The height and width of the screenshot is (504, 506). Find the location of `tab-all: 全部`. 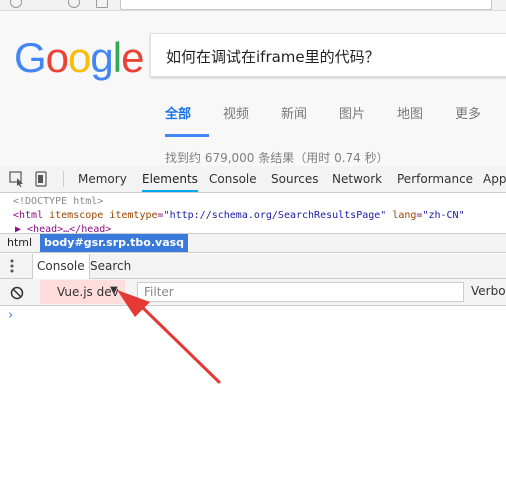

tab-all: 全部 is located at coordinates (178, 112).